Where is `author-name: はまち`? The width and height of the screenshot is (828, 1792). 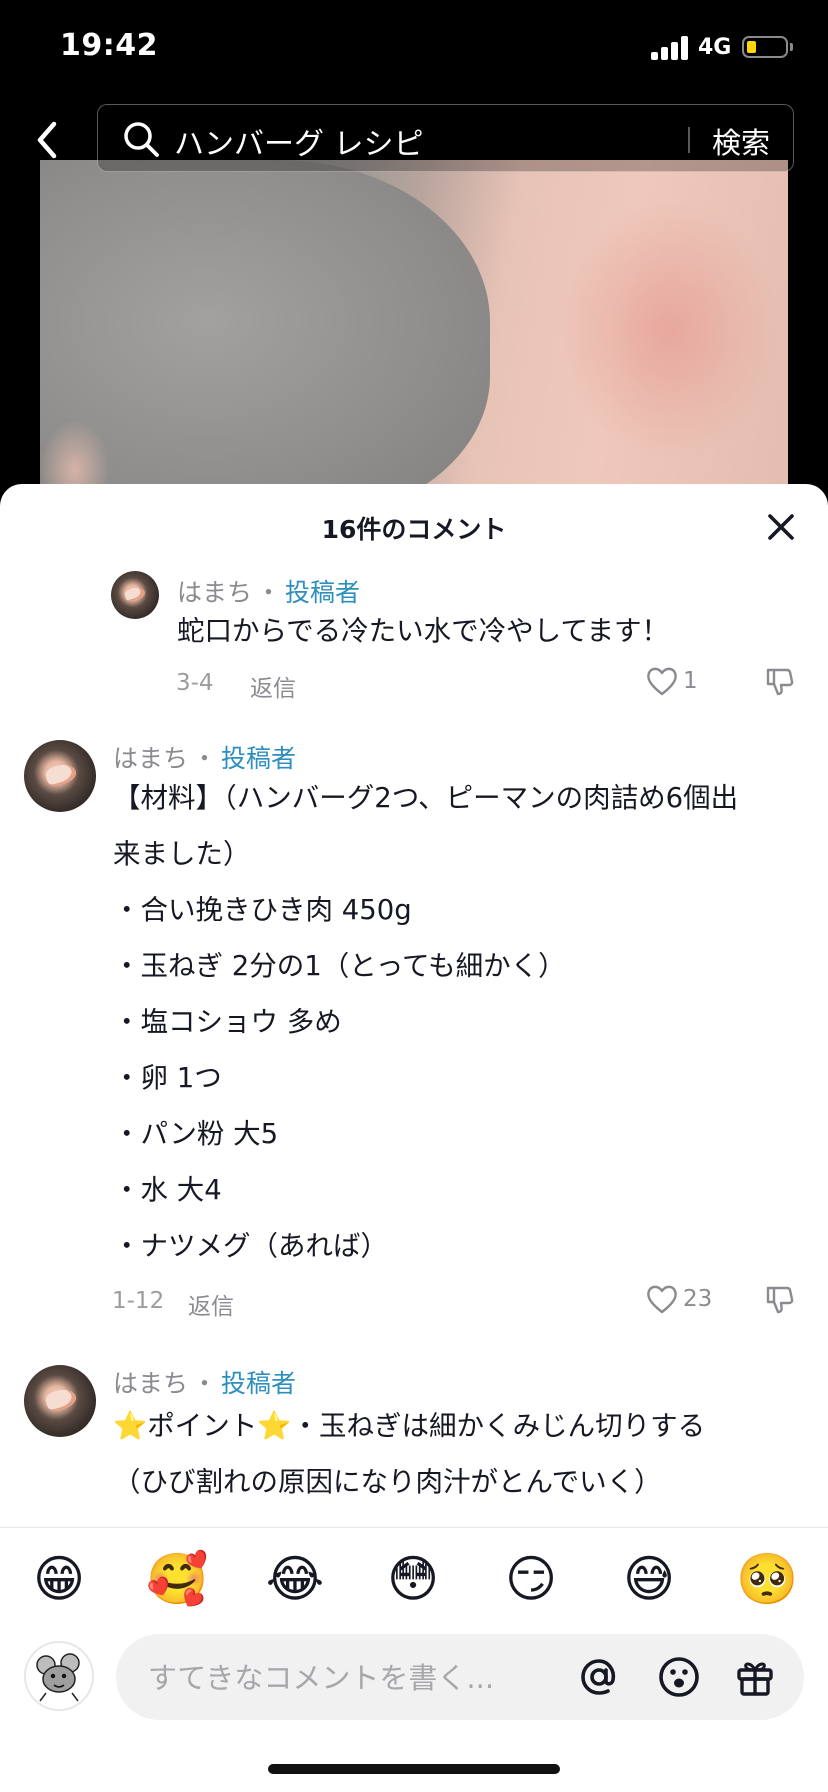
author-name: はまち is located at coordinates (151, 1383).